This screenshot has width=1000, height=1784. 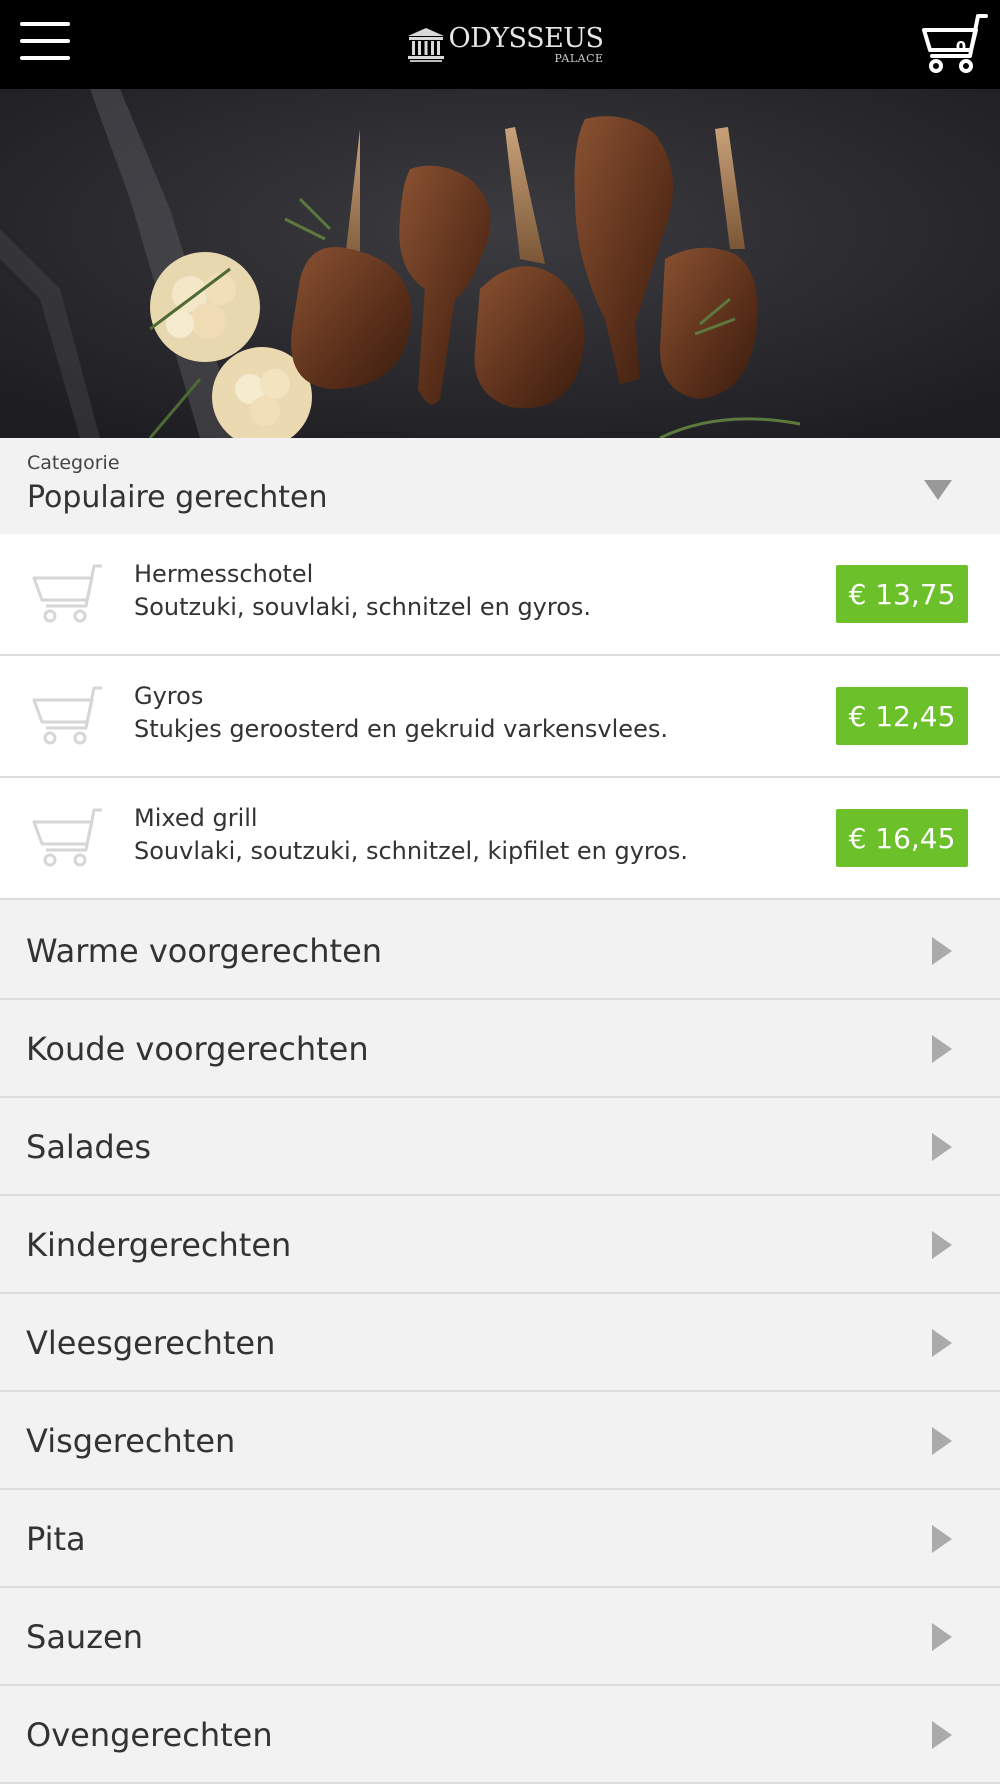 What do you see at coordinates (169, 696) in the screenshot?
I see `item-name: Gyros` at bounding box center [169, 696].